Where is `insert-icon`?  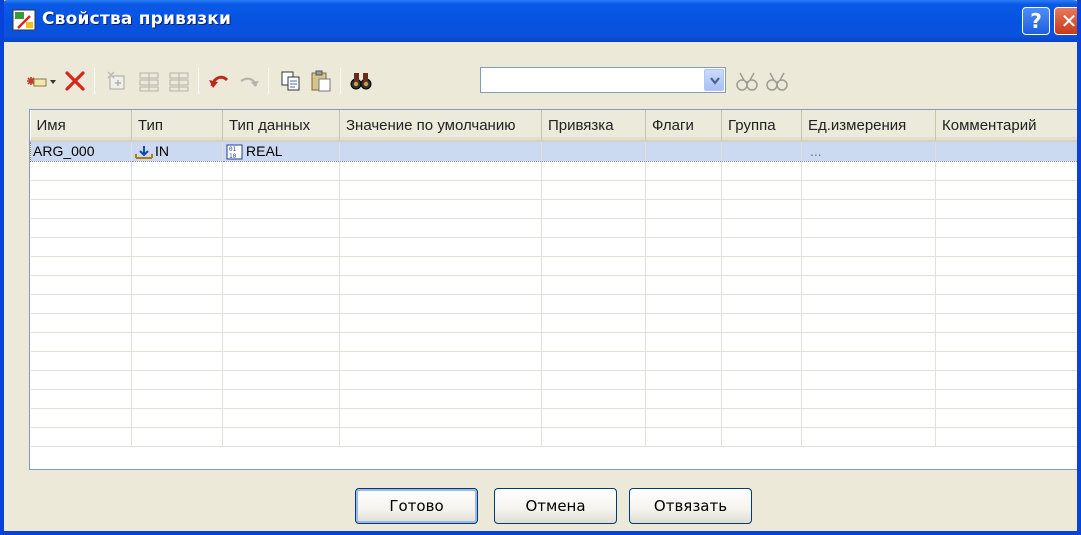 insert-icon is located at coordinates (117, 81).